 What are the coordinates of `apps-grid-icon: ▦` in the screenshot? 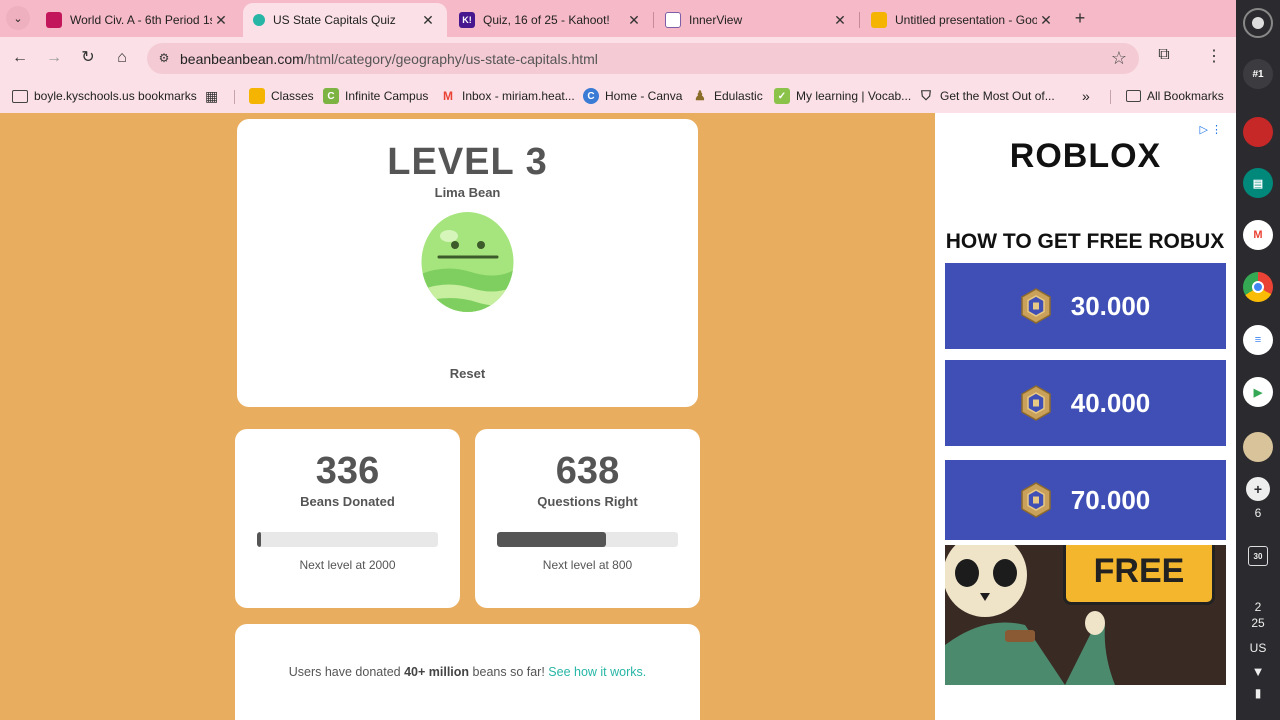 It's located at (211, 96).